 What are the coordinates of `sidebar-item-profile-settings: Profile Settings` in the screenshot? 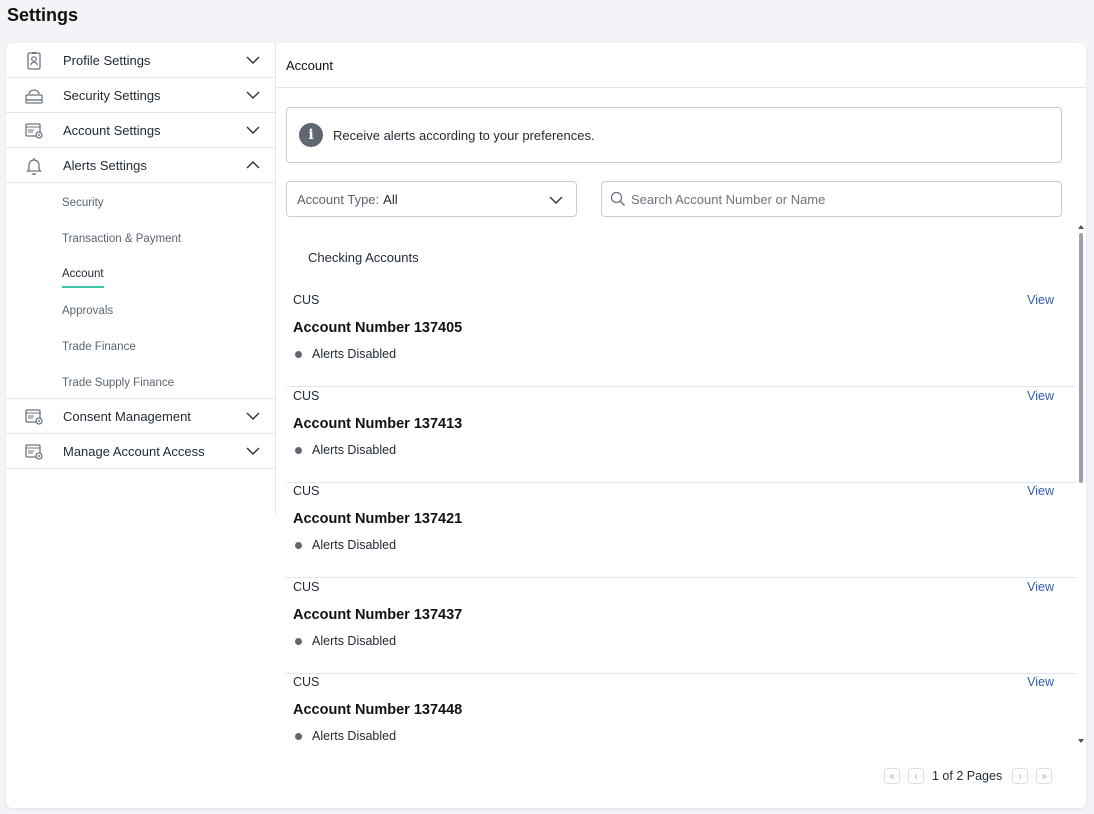 It's located at (140, 60).